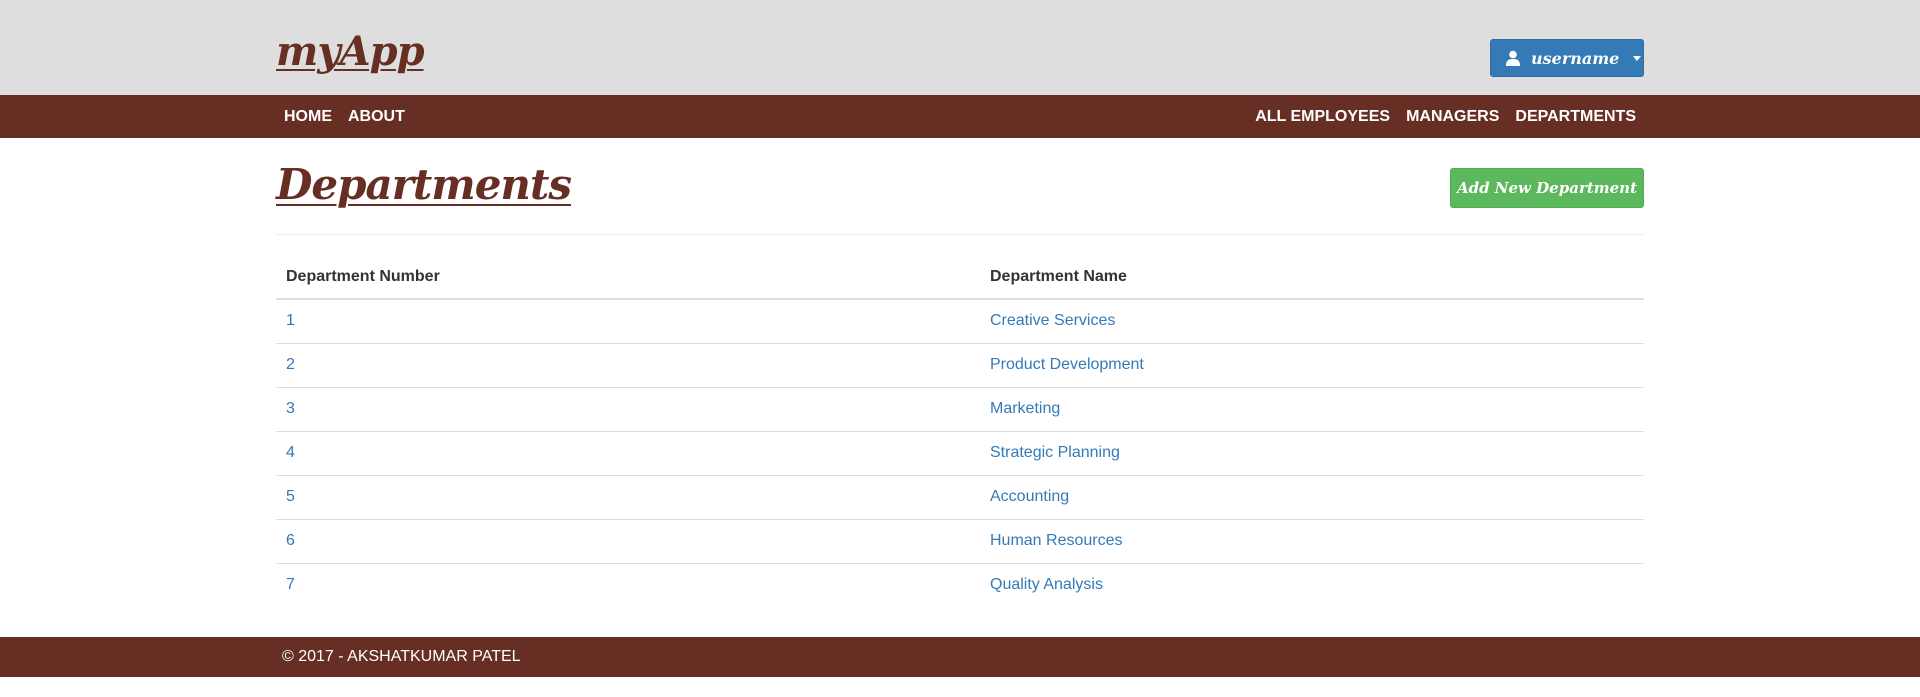 The height and width of the screenshot is (697, 1920). I want to click on department-number-link: 3, so click(290, 408).